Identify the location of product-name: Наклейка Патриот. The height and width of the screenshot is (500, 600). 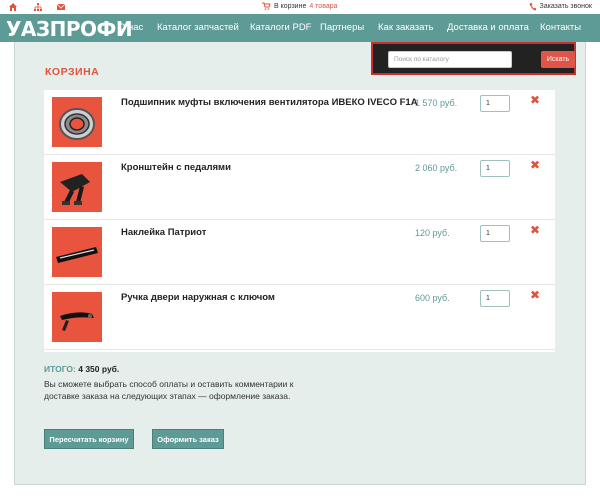
(163, 232).